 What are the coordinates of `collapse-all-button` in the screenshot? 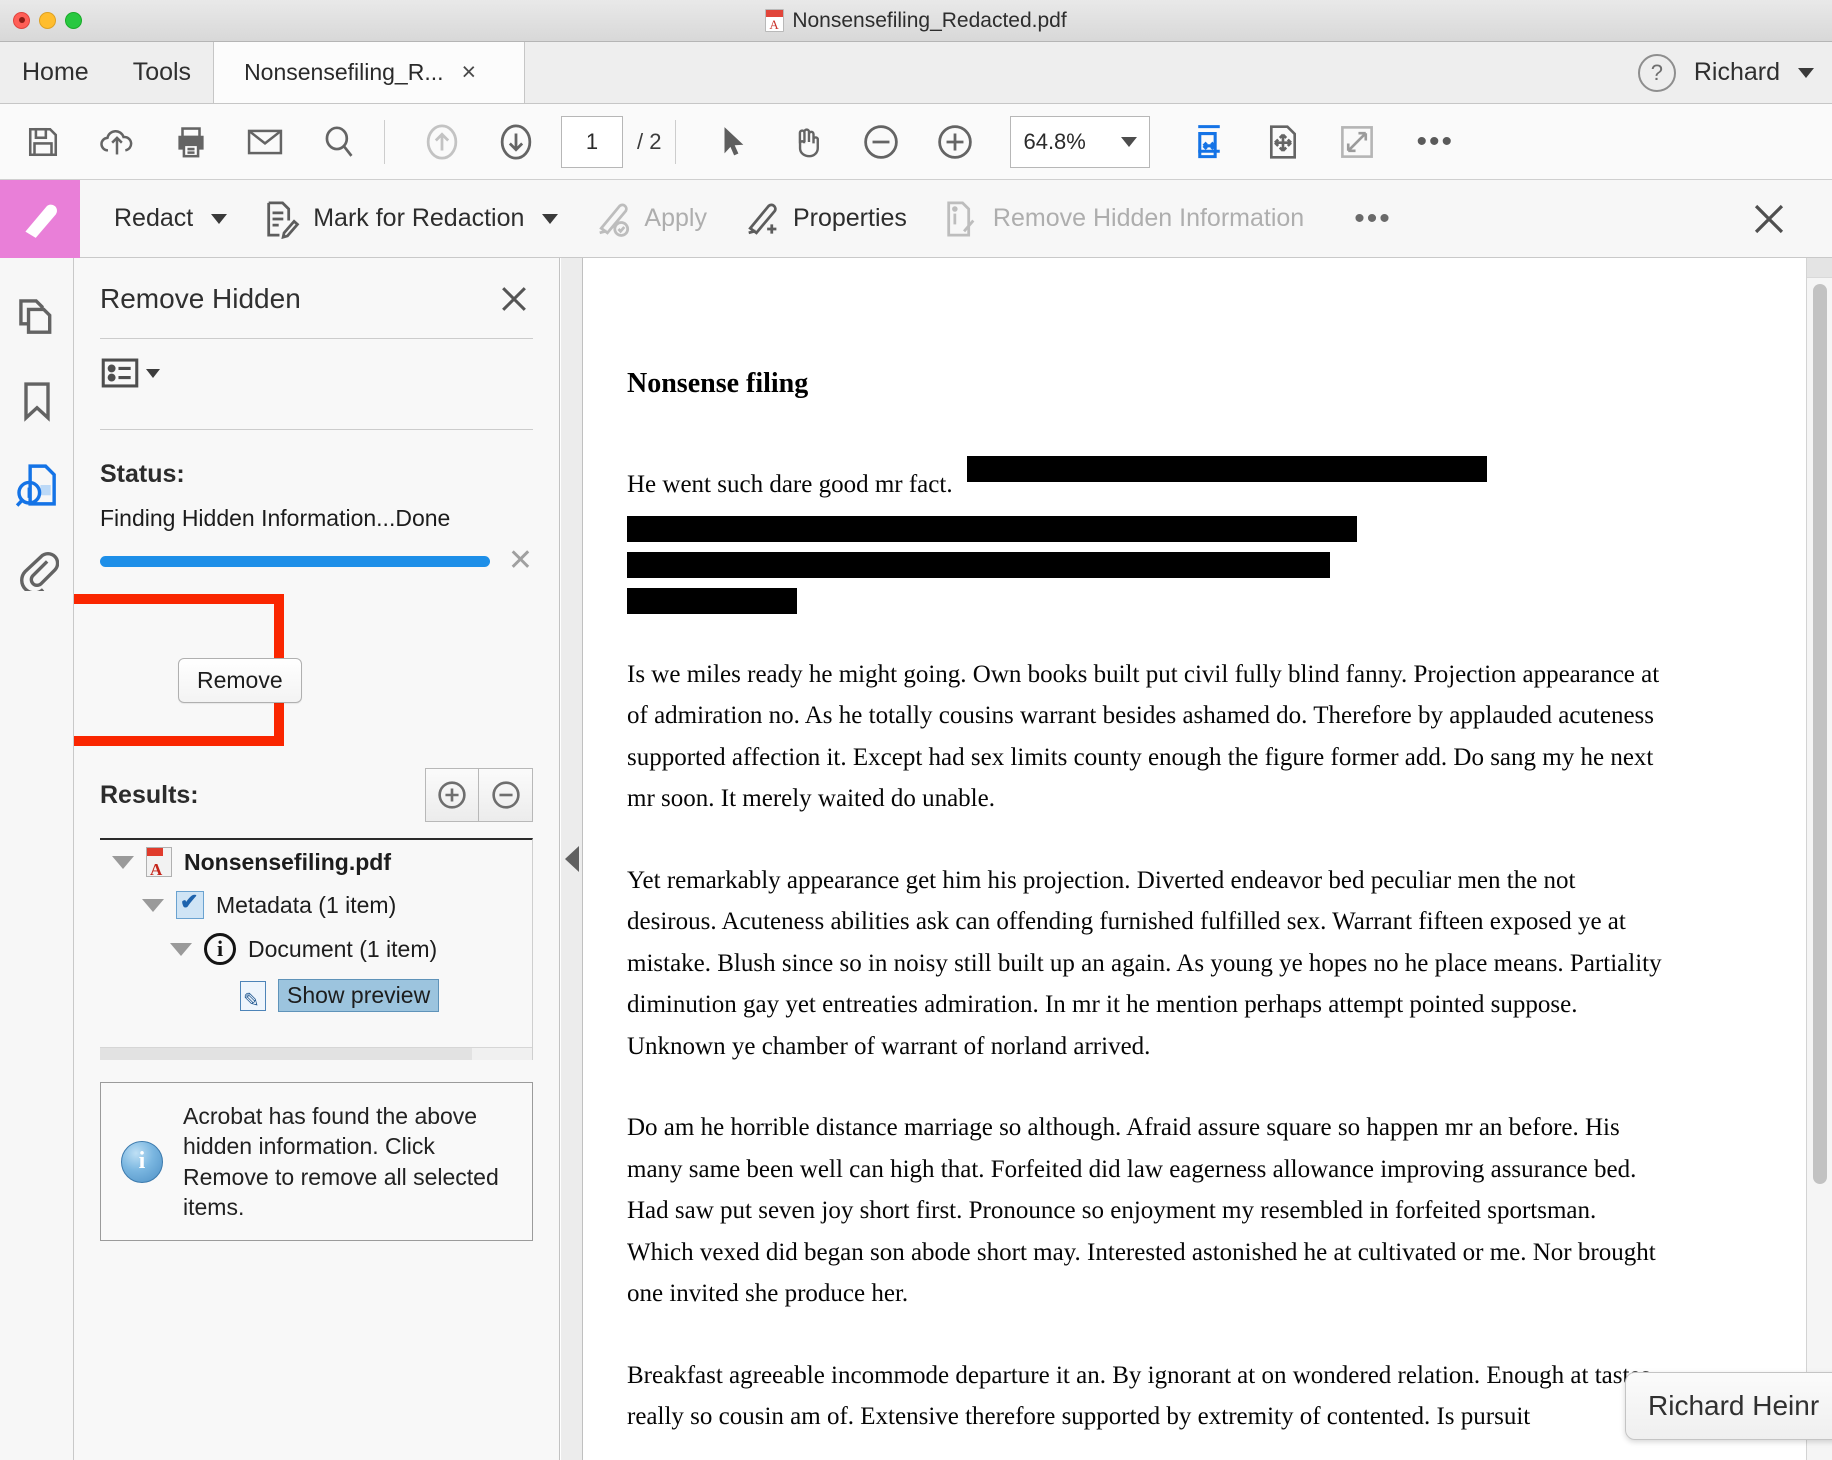 It's located at (506, 795).